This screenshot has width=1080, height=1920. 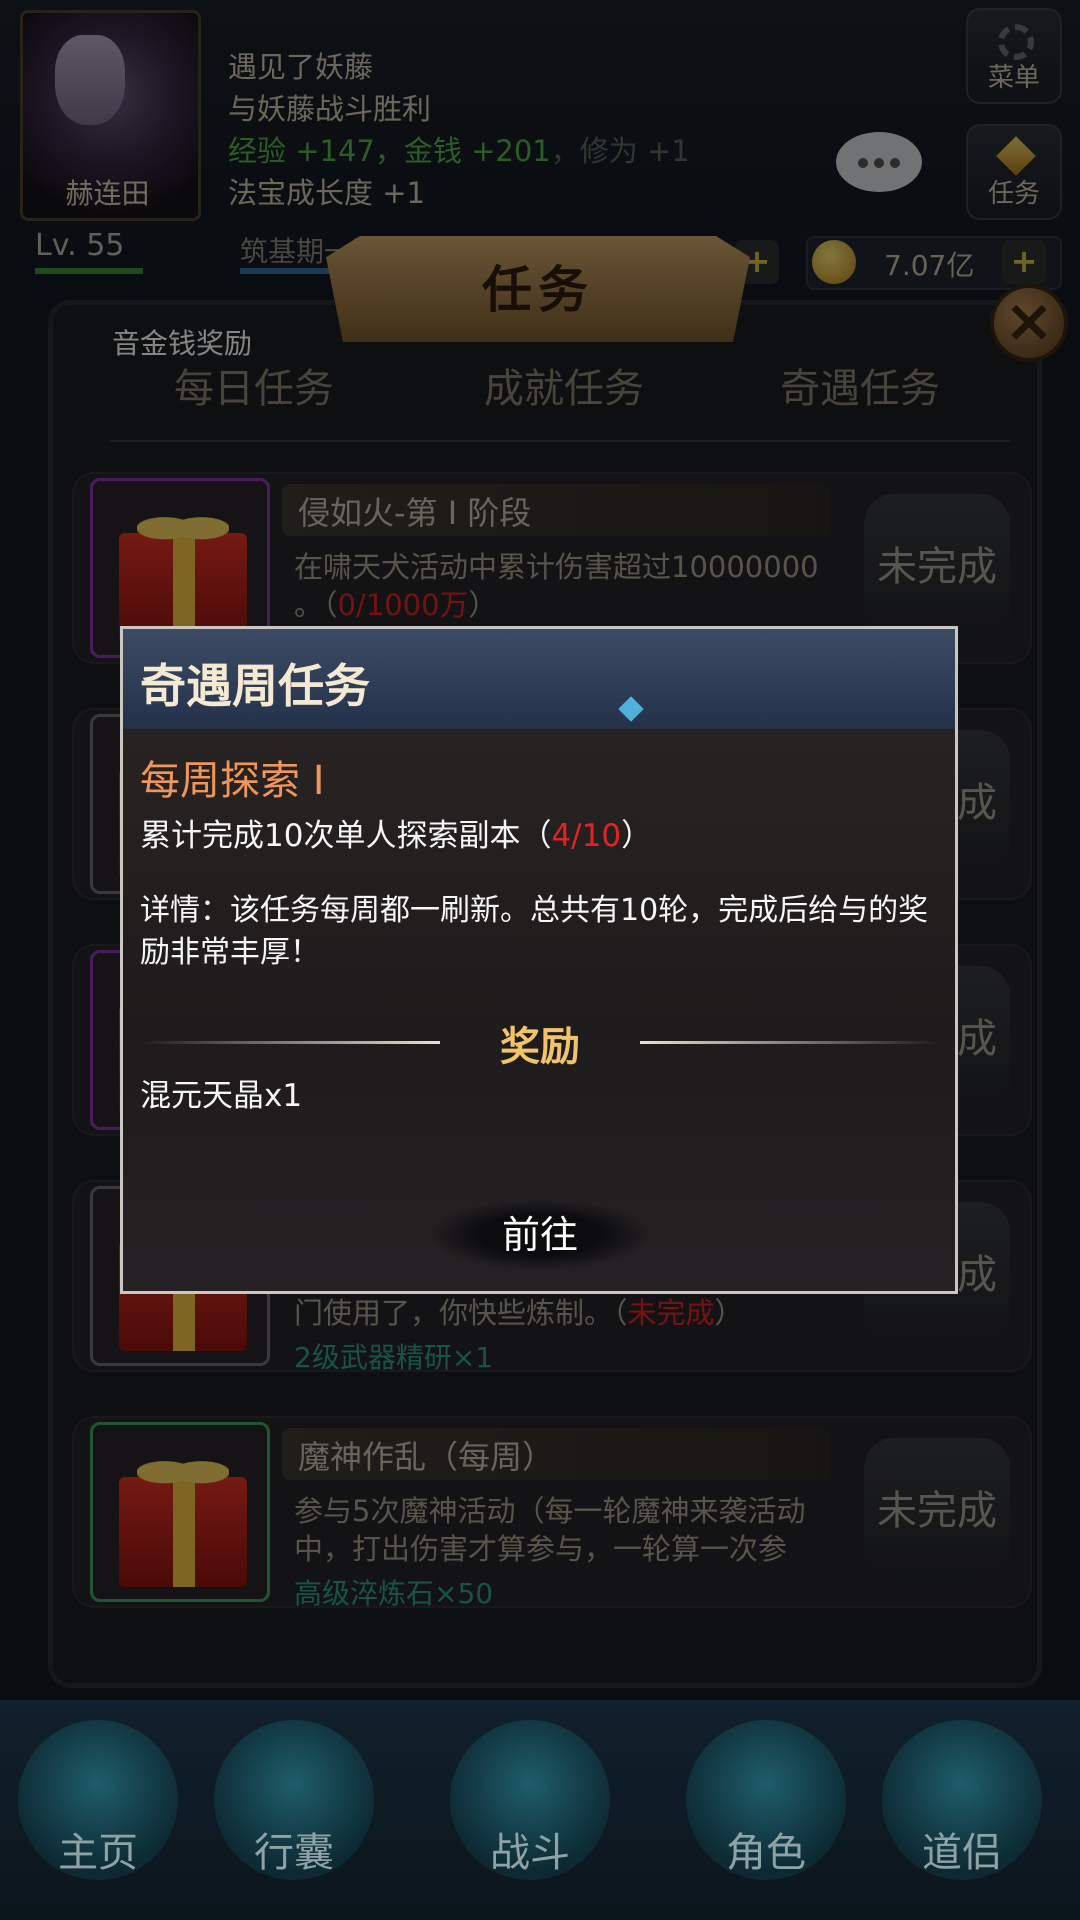 What do you see at coordinates (255, 686) in the screenshot?
I see `dialog-title: 奇遇周任务` at bounding box center [255, 686].